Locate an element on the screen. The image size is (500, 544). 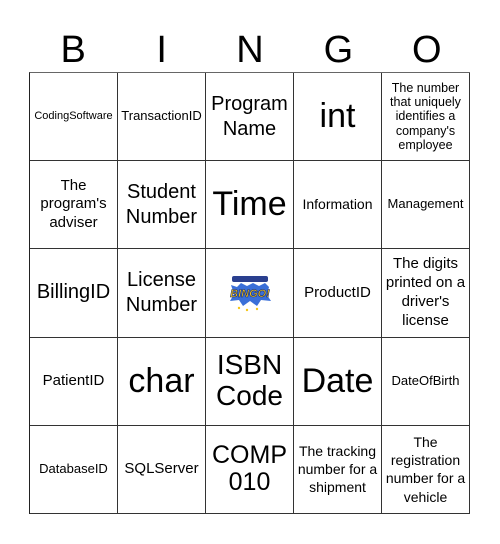
bingo-header: B I N G O is located at coordinates (250, 50).